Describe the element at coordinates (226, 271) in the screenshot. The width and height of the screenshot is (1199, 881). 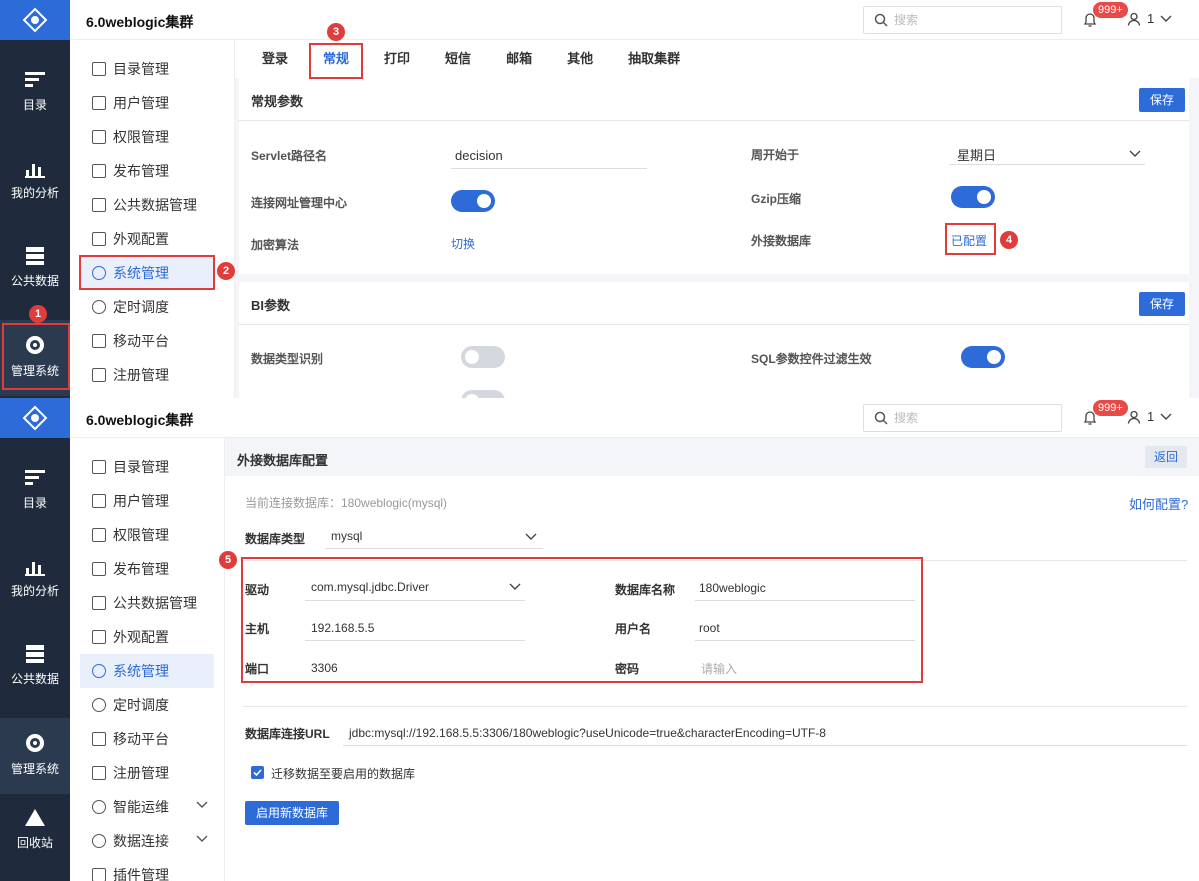
I see `step-marker: 2` at that location.